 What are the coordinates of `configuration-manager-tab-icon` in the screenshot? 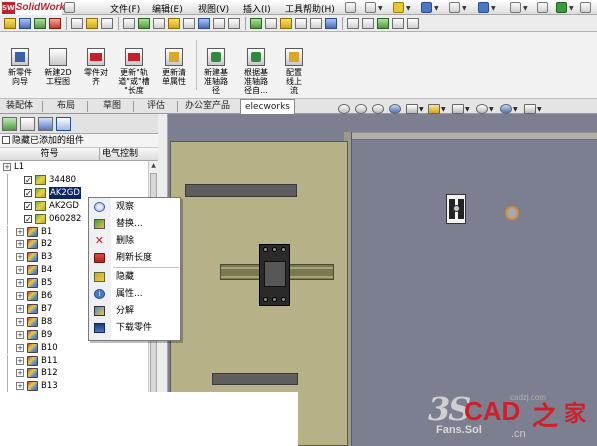 It's located at (45, 124).